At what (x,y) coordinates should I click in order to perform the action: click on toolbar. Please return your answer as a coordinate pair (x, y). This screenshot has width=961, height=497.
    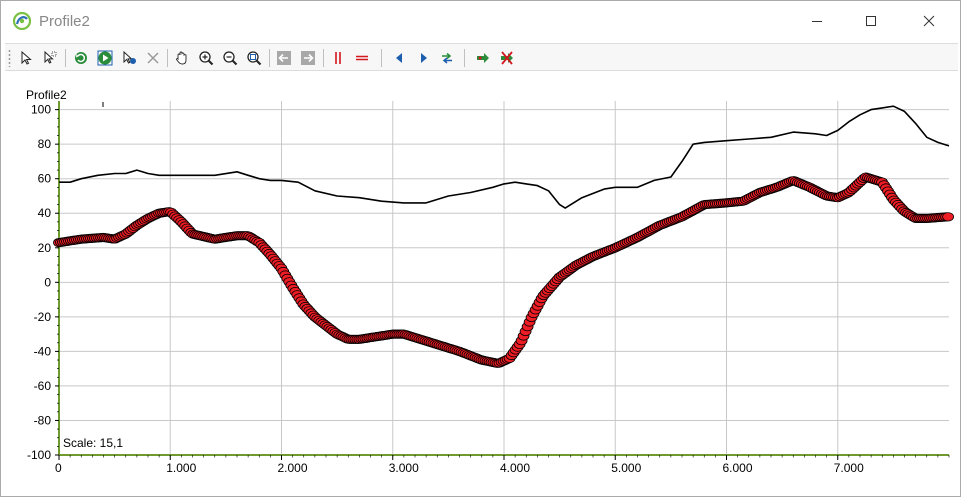
    Looking at the image, I should click on (481, 57).